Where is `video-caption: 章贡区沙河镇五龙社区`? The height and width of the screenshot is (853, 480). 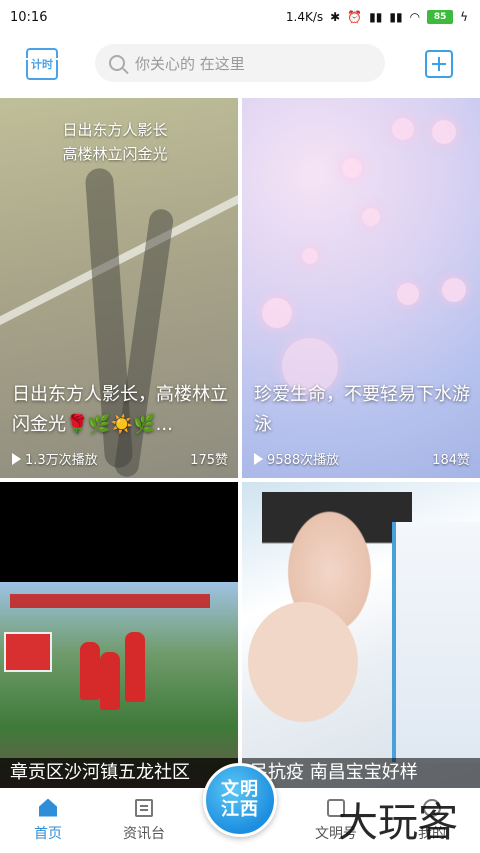 video-caption: 章贡区沙河镇五龙社区 is located at coordinates (119, 773).